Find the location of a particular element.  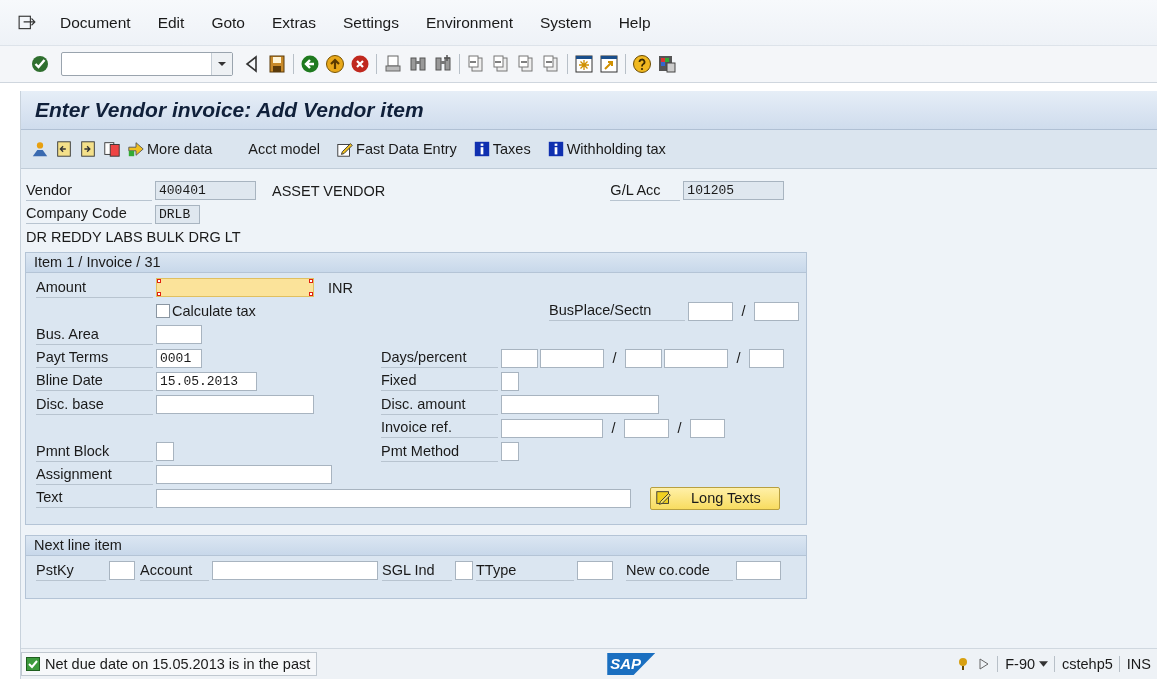

field-label: Invoice ref. is located at coordinates (439, 428).